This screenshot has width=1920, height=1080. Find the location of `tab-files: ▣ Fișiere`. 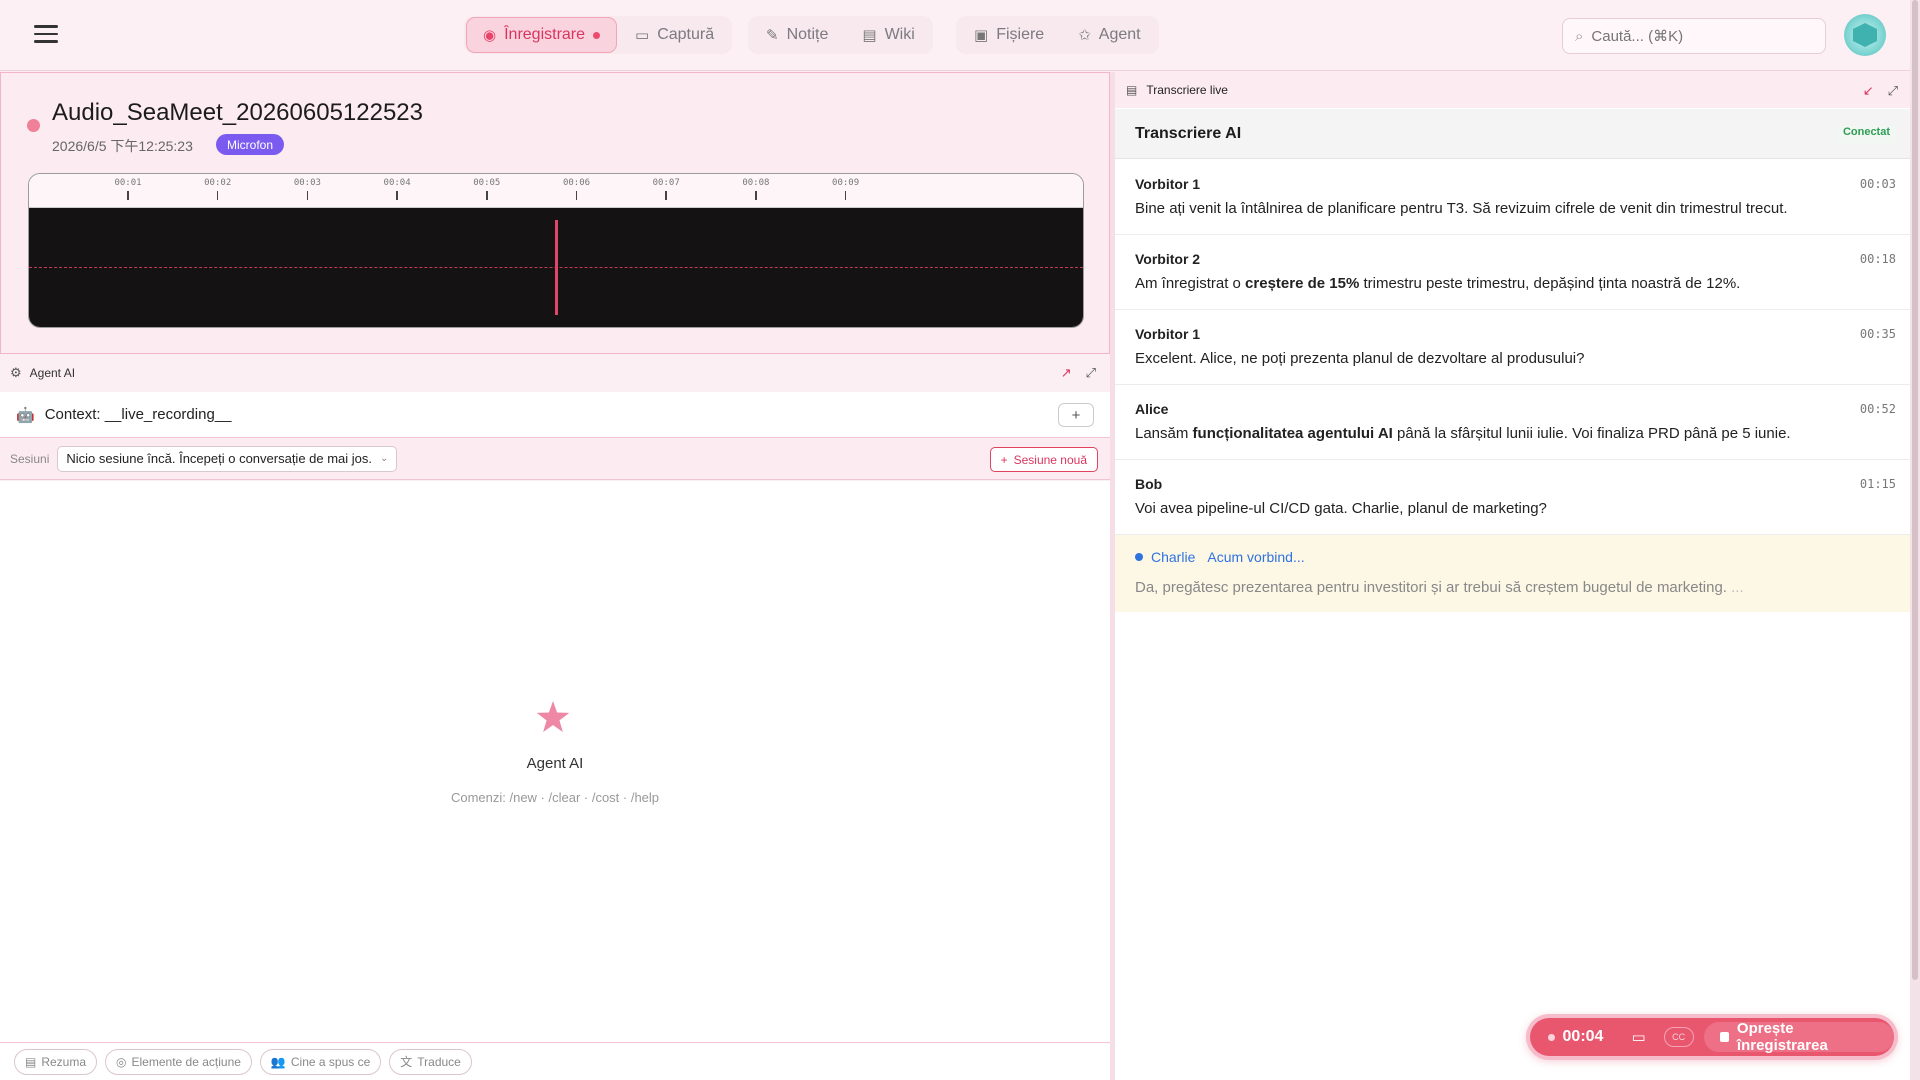

tab-files: ▣ Fișiere is located at coordinates (1009, 35).